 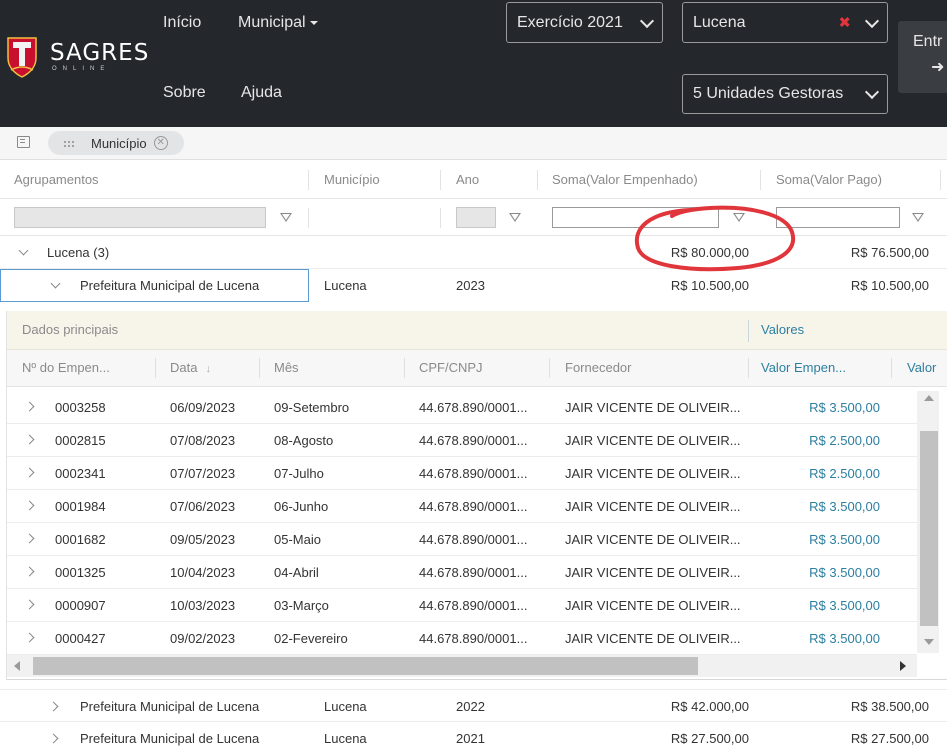 I want to click on sort-desc-icon: ↓, so click(x=208, y=369).